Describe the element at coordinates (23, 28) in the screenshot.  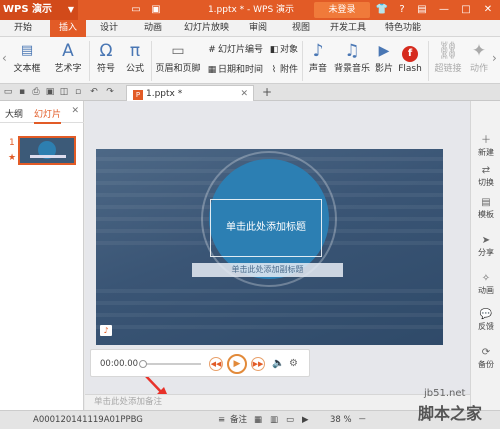
I see `tab-home: 开始` at that location.